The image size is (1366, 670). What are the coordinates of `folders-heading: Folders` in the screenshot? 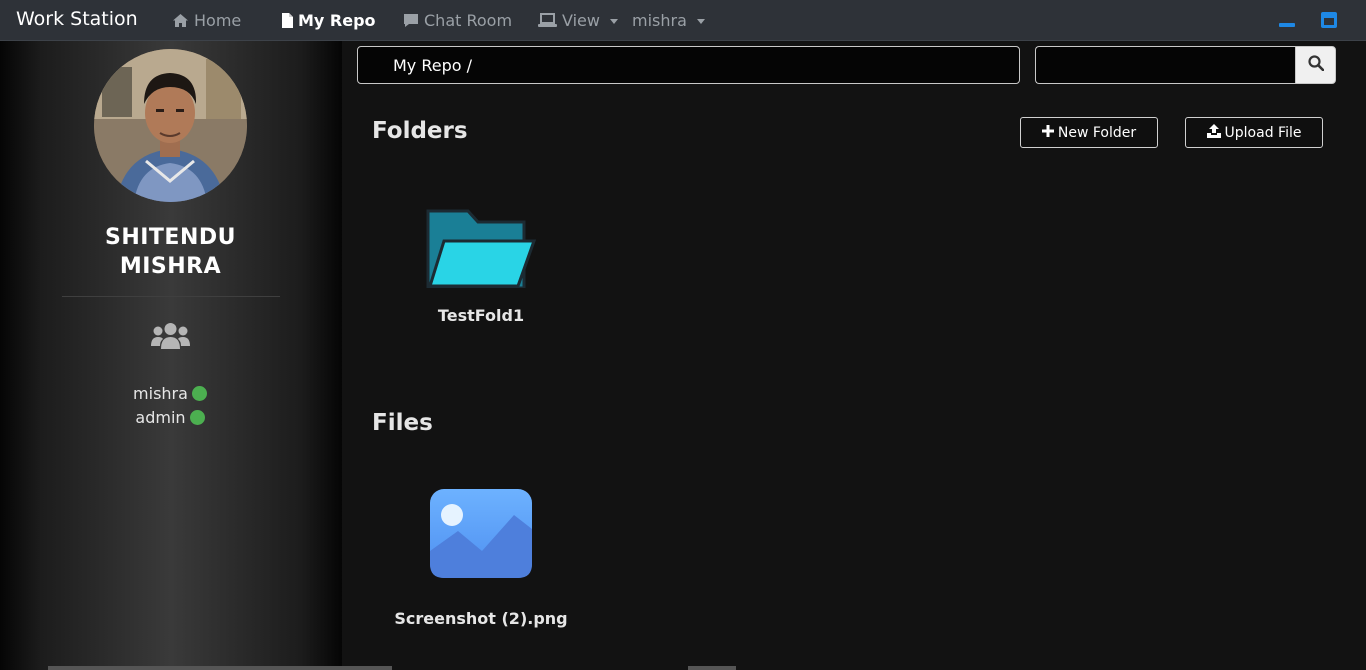 It's located at (420, 131).